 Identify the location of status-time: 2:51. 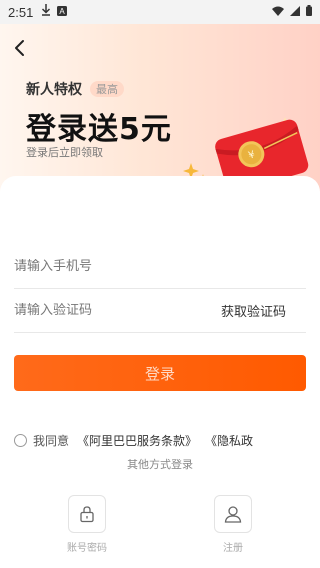
(21, 12).